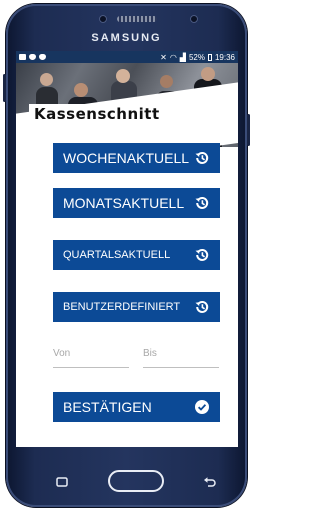 The width and height of the screenshot is (320, 510). I want to click on back-icon, so click(210, 482).